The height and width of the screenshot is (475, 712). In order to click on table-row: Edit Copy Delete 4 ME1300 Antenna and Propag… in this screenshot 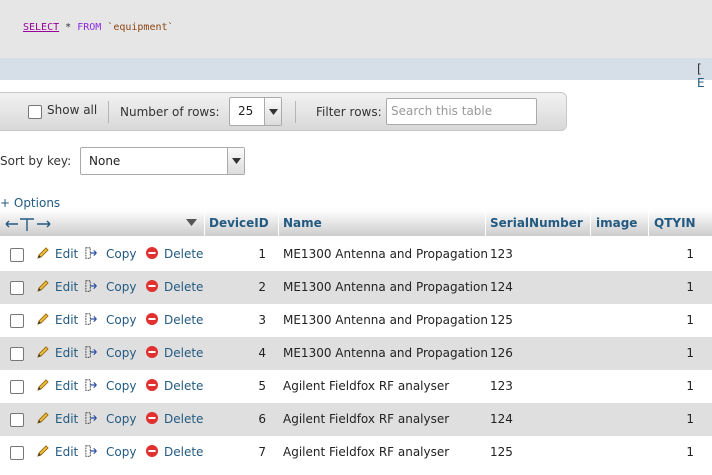, I will do `click(356, 353)`.